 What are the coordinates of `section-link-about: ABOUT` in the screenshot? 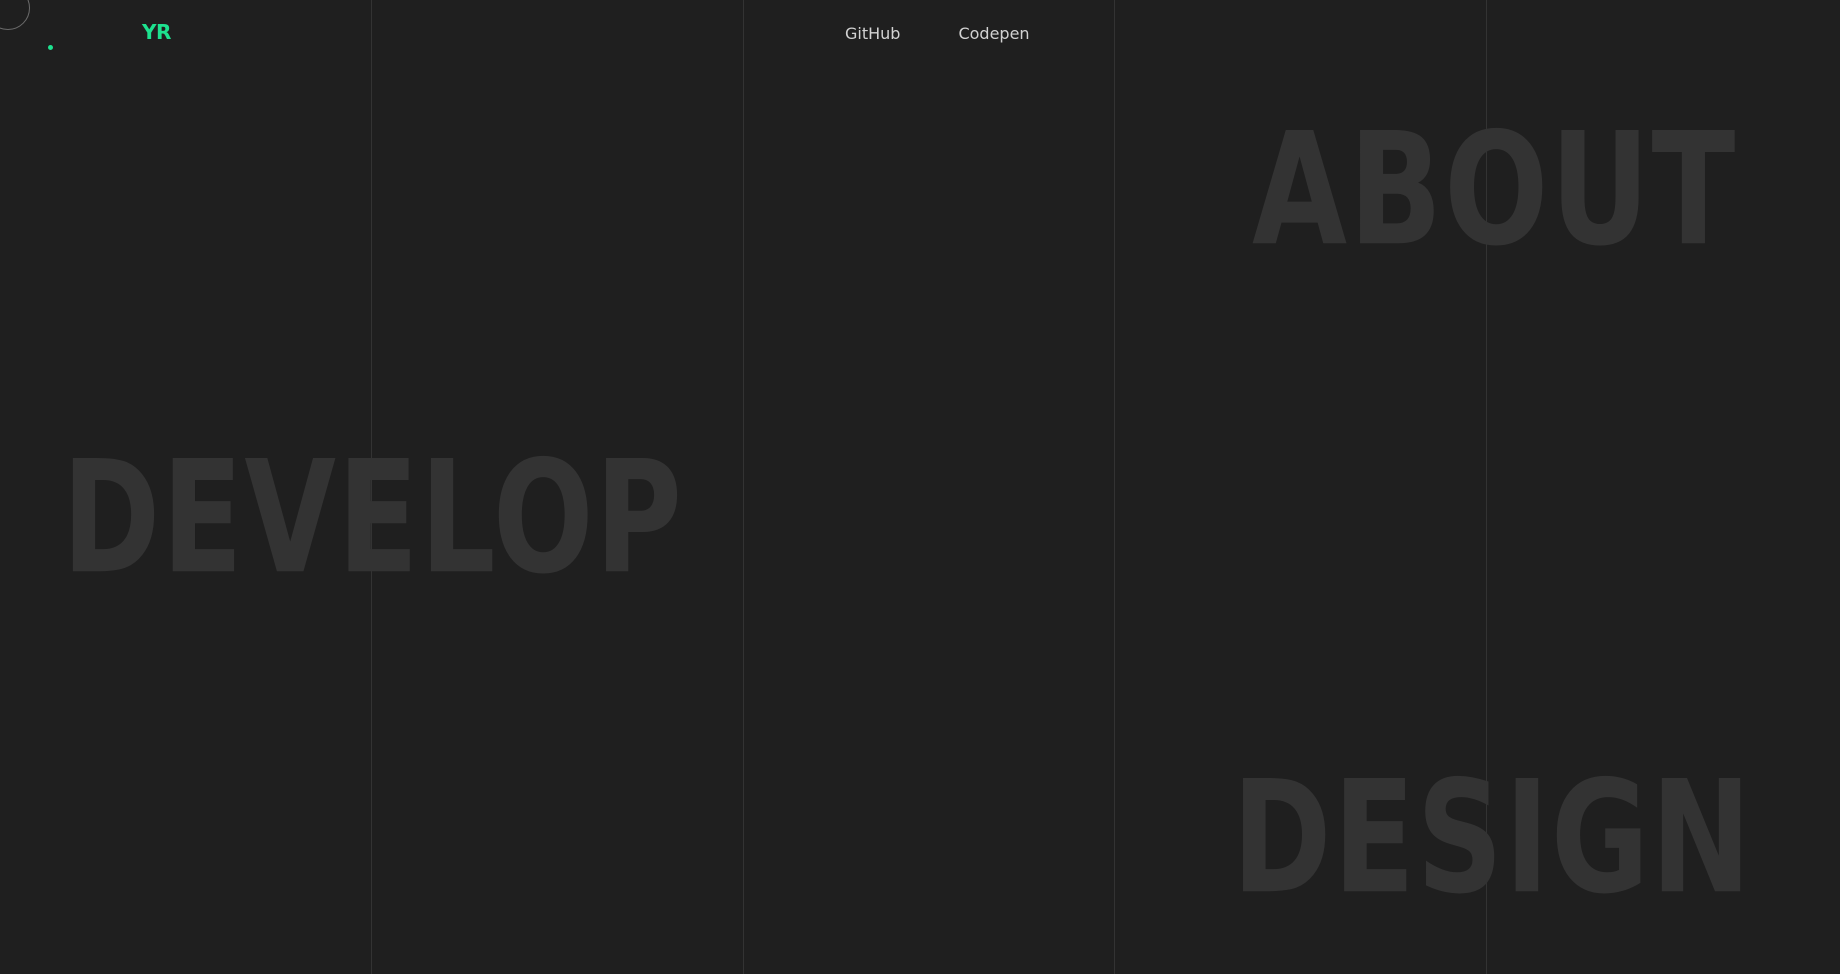 It's located at (1494, 189).